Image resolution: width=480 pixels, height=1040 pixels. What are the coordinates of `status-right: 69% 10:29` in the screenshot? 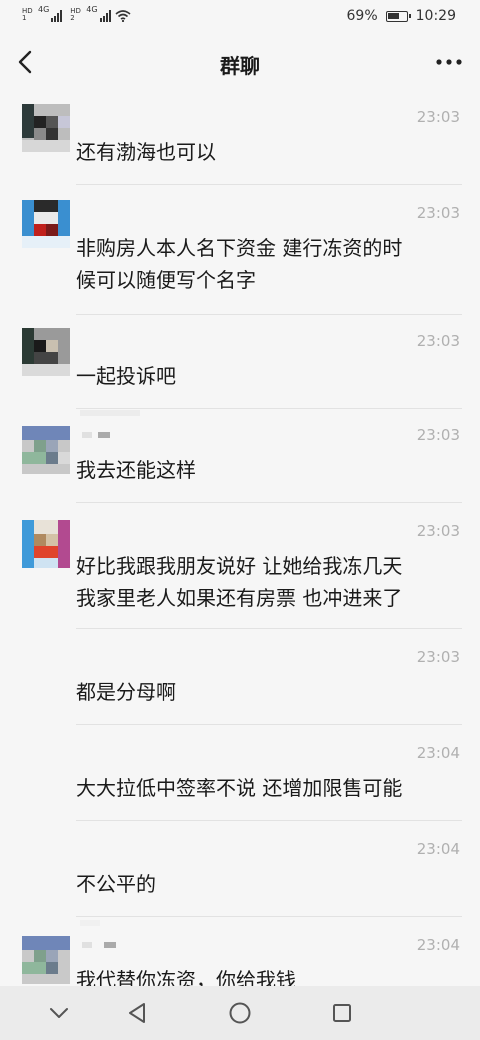 It's located at (401, 16).